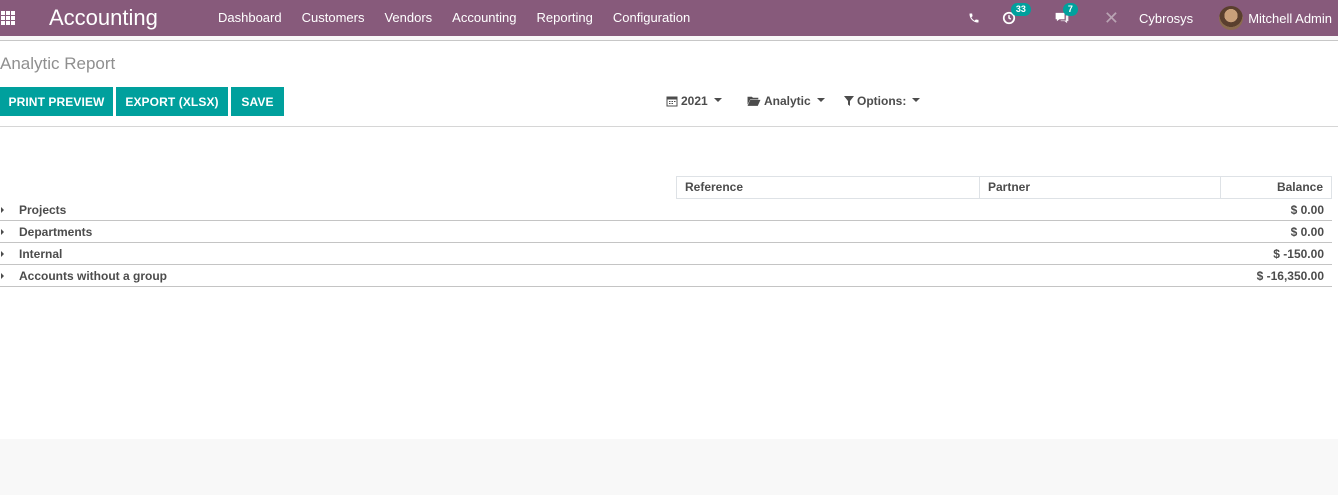 This screenshot has width=1338, height=495. What do you see at coordinates (1070, 9) in the screenshot?
I see `messages-count-badge: 7` at bounding box center [1070, 9].